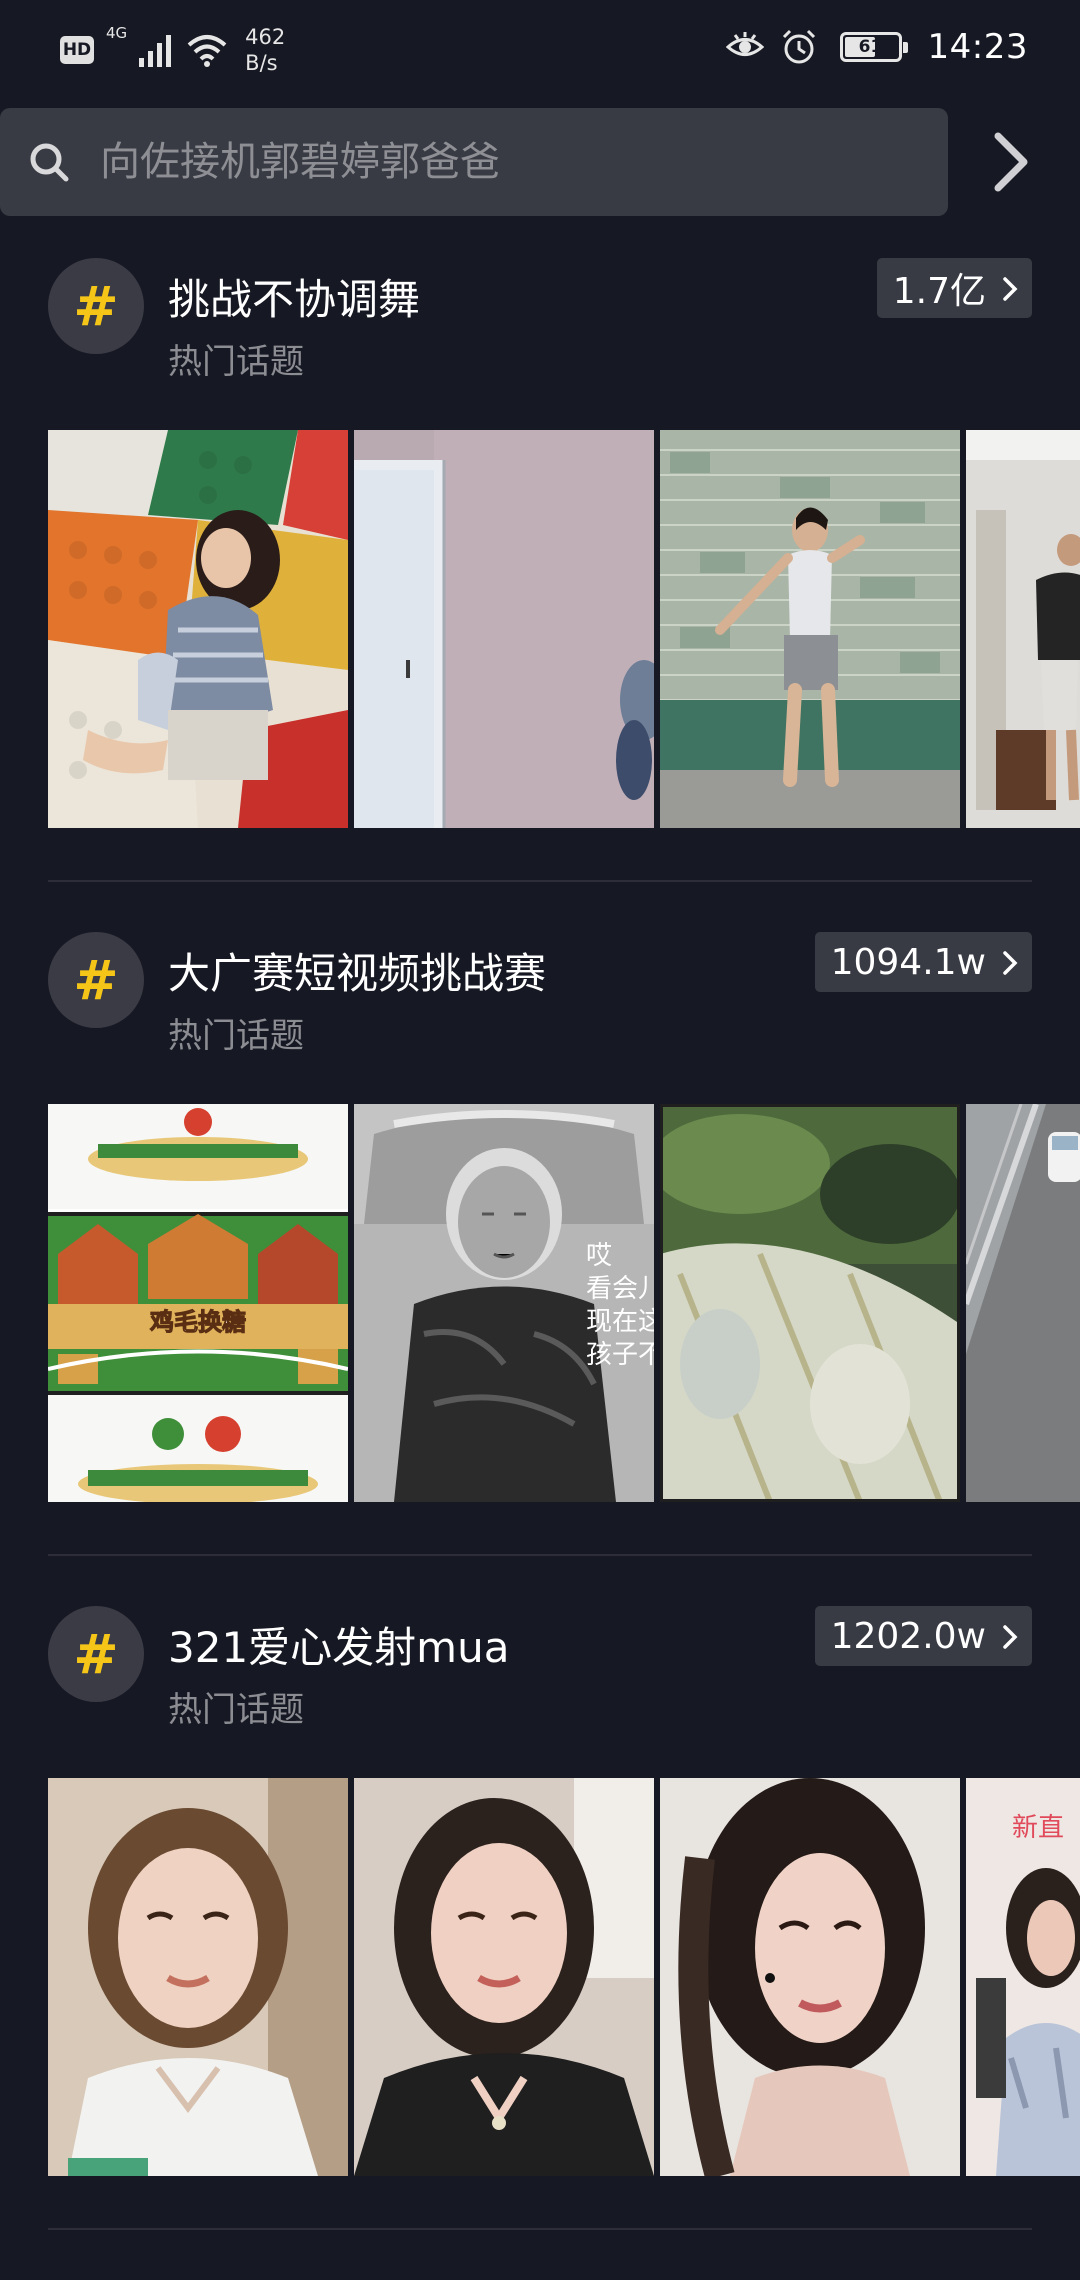 This screenshot has height=2280, width=1080. I want to click on status-right: 61 14:23, so click(876, 47).